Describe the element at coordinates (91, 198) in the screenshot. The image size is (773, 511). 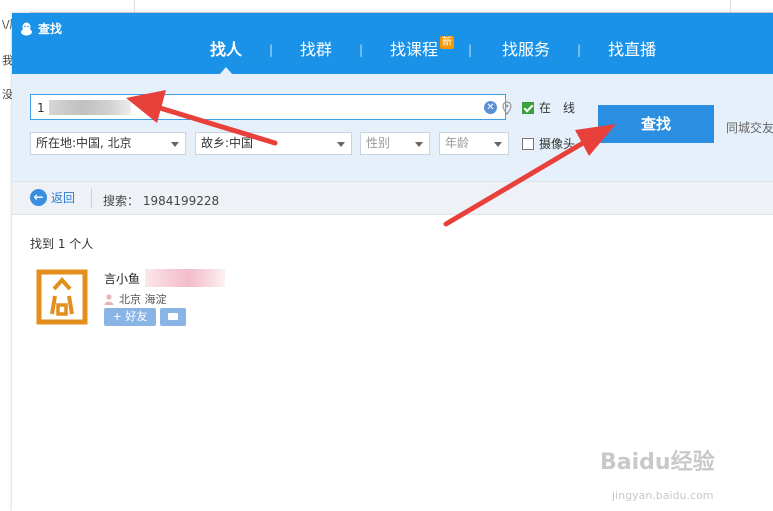
I see `divider` at that location.